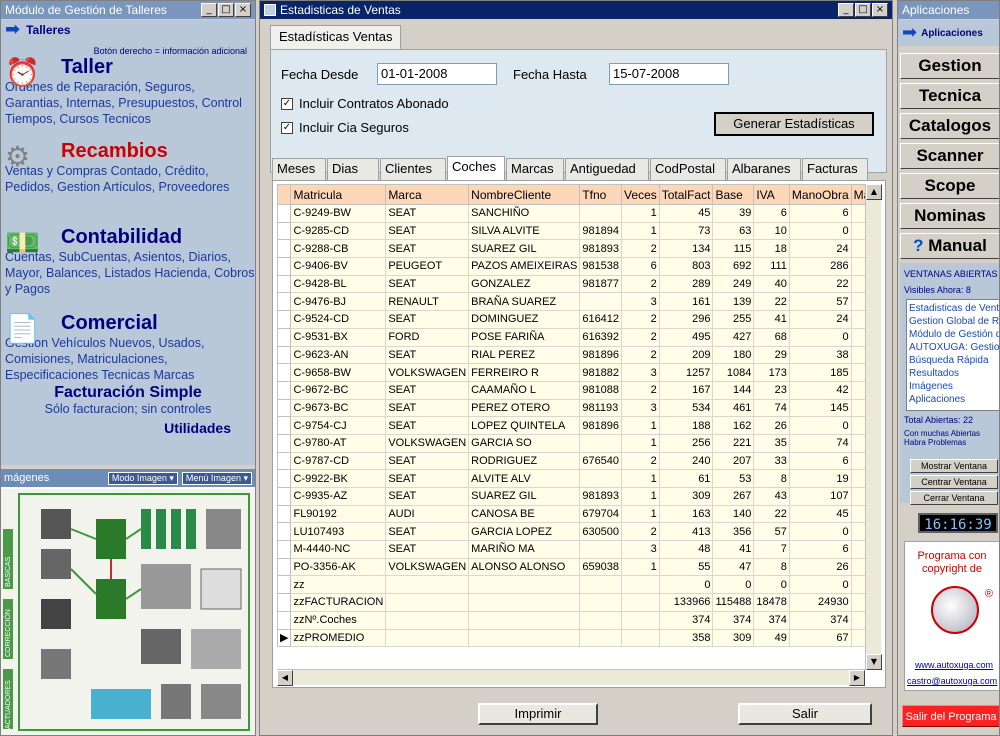 The height and width of the screenshot is (736, 1000). Describe the element at coordinates (954, 334) in the screenshot. I see `list-item: Módulo de Gestión de Talleres` at that location.